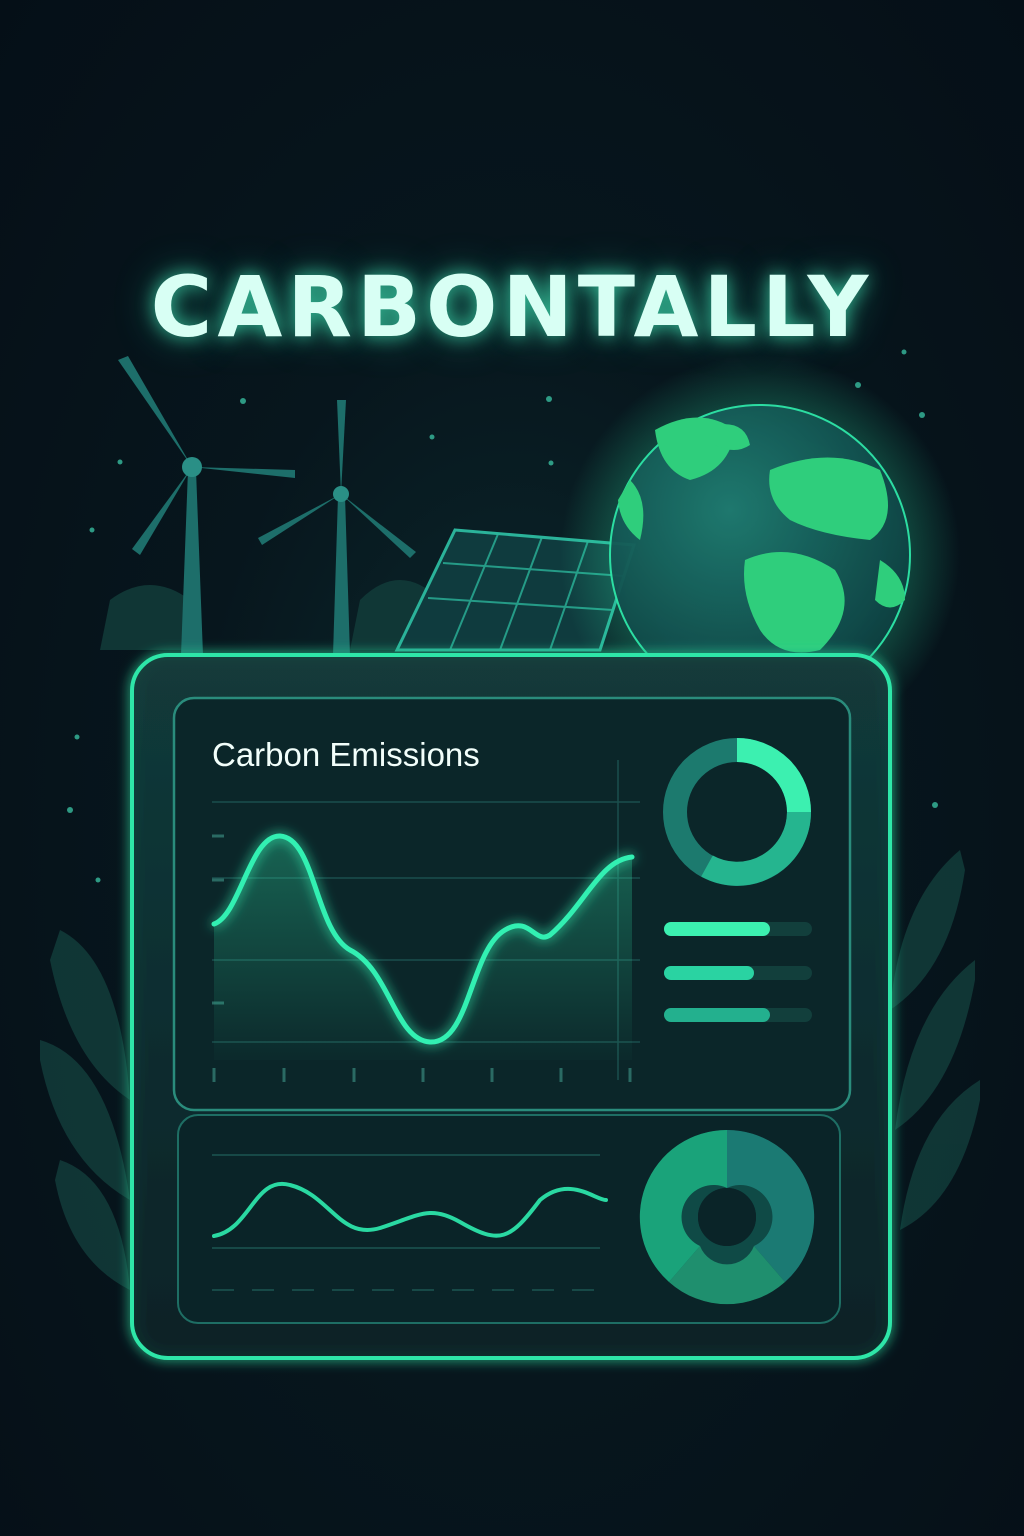 This screenshot has height=1536, width=1024. I want to click on brand-logo-text: CARBONTALLY, so click(512, 307).